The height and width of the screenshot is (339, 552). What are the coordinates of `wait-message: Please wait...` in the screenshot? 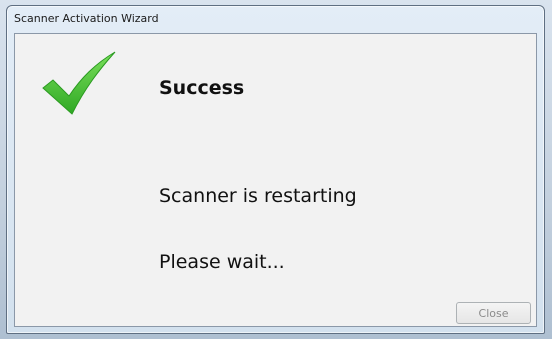 It's located at (222, 262).